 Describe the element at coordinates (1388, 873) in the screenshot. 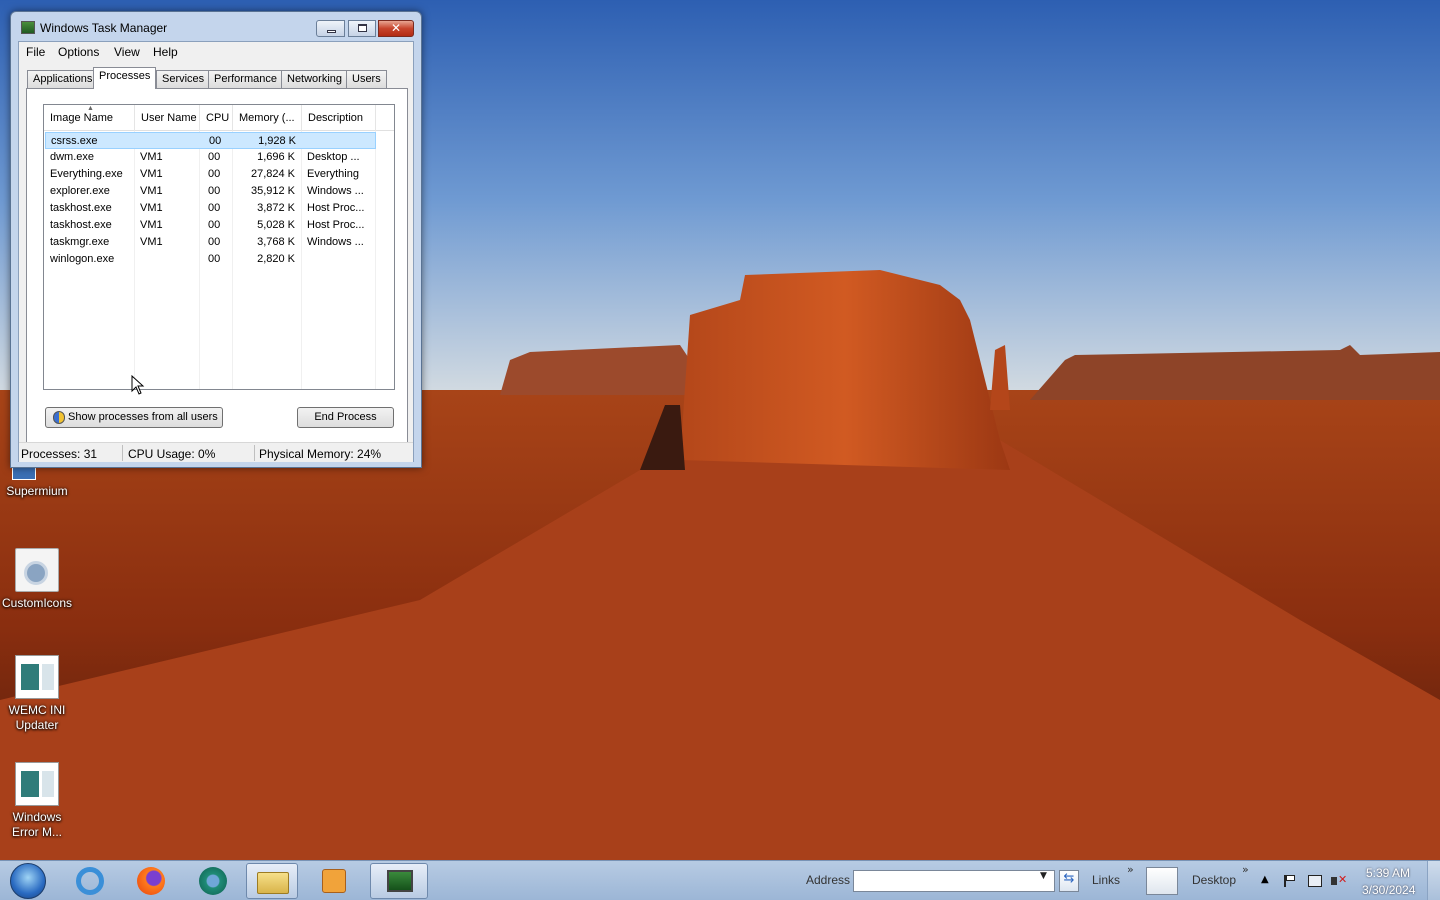

I see `clock-time: 5:39 AM` at that location.